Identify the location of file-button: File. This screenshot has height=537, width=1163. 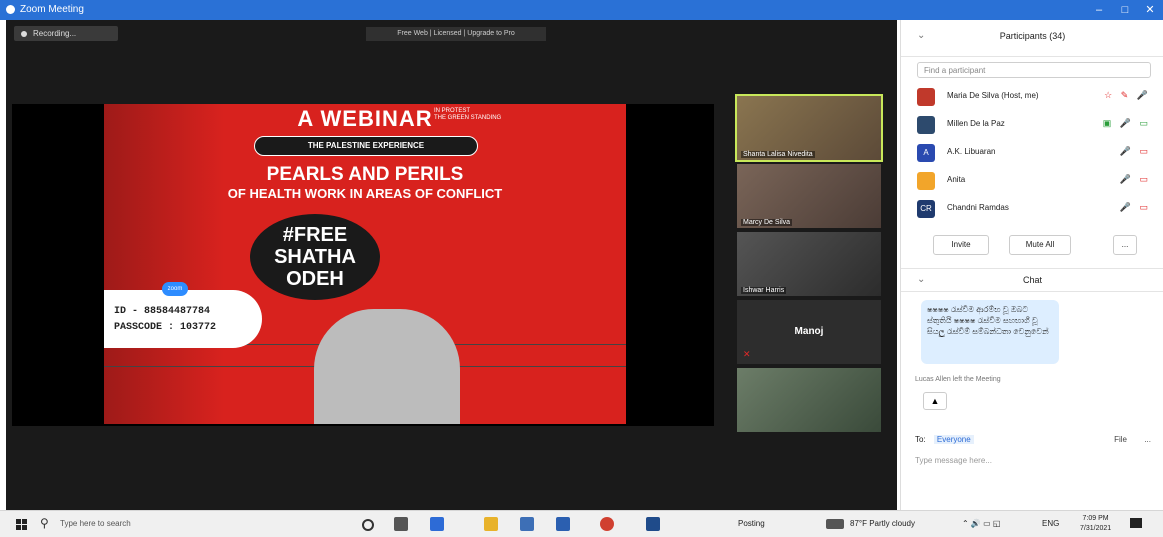
(1120, 439).